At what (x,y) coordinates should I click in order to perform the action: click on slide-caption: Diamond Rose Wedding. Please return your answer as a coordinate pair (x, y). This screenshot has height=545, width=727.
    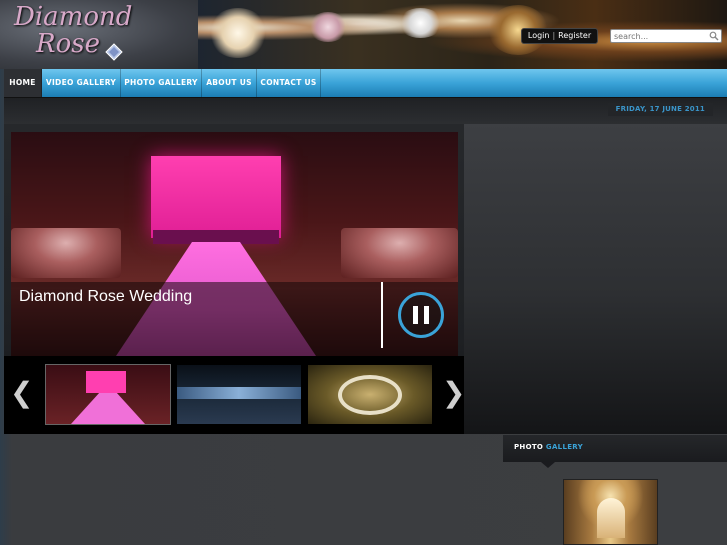
    Looking at the image, I should click on (105, 297).